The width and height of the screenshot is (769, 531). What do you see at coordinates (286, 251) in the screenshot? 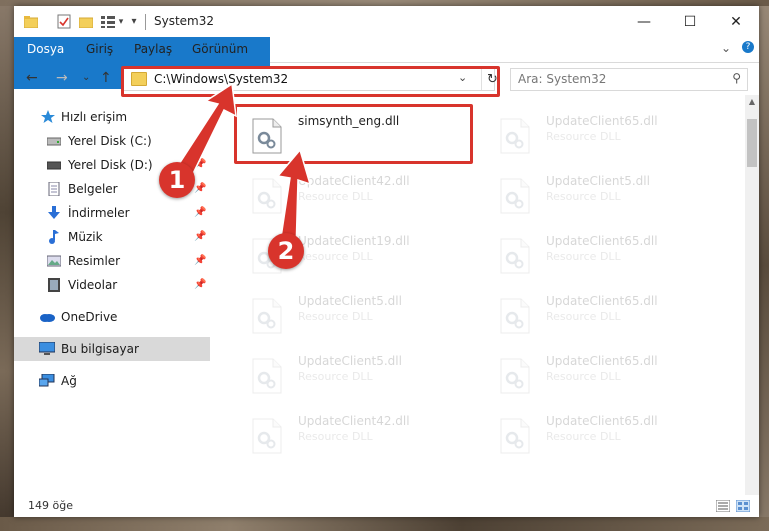
I see `step-2-badge: 2` at bounding box center [286, 251].